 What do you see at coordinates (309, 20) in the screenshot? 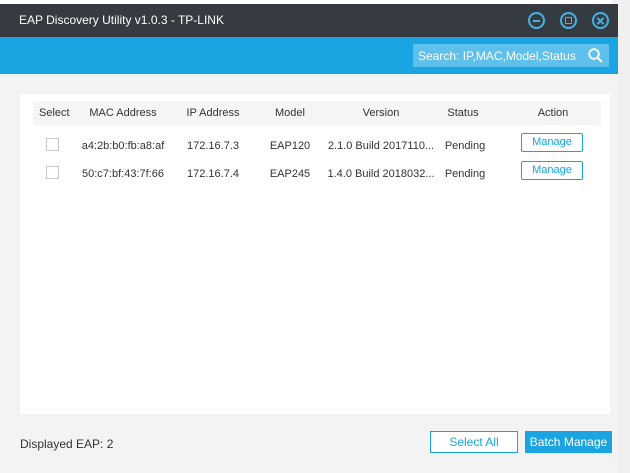
I see `title-bar: EAP Discovery Utility v1.0.3 - TP-LINK` at bounding box center [309, 20].